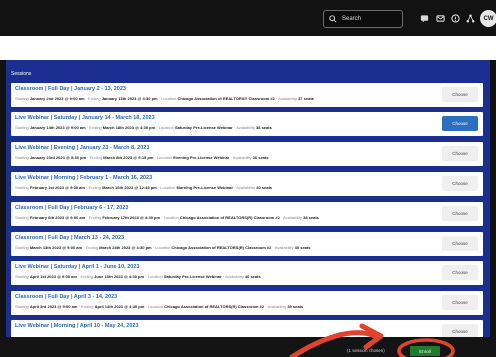 The height and width of the screenshot is (357, 496). What do you see at coordinates (470, 18) in the screenshot?
I see `network-icon` at bounding box center [470, 18].